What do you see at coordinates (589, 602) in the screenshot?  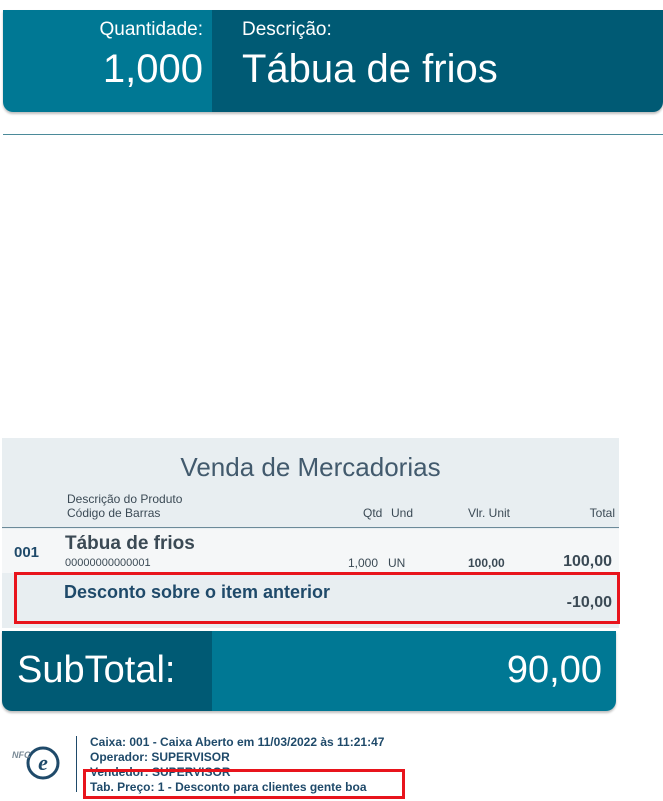 I see `discount-value: -10,00` at bounding box center [589, 602].